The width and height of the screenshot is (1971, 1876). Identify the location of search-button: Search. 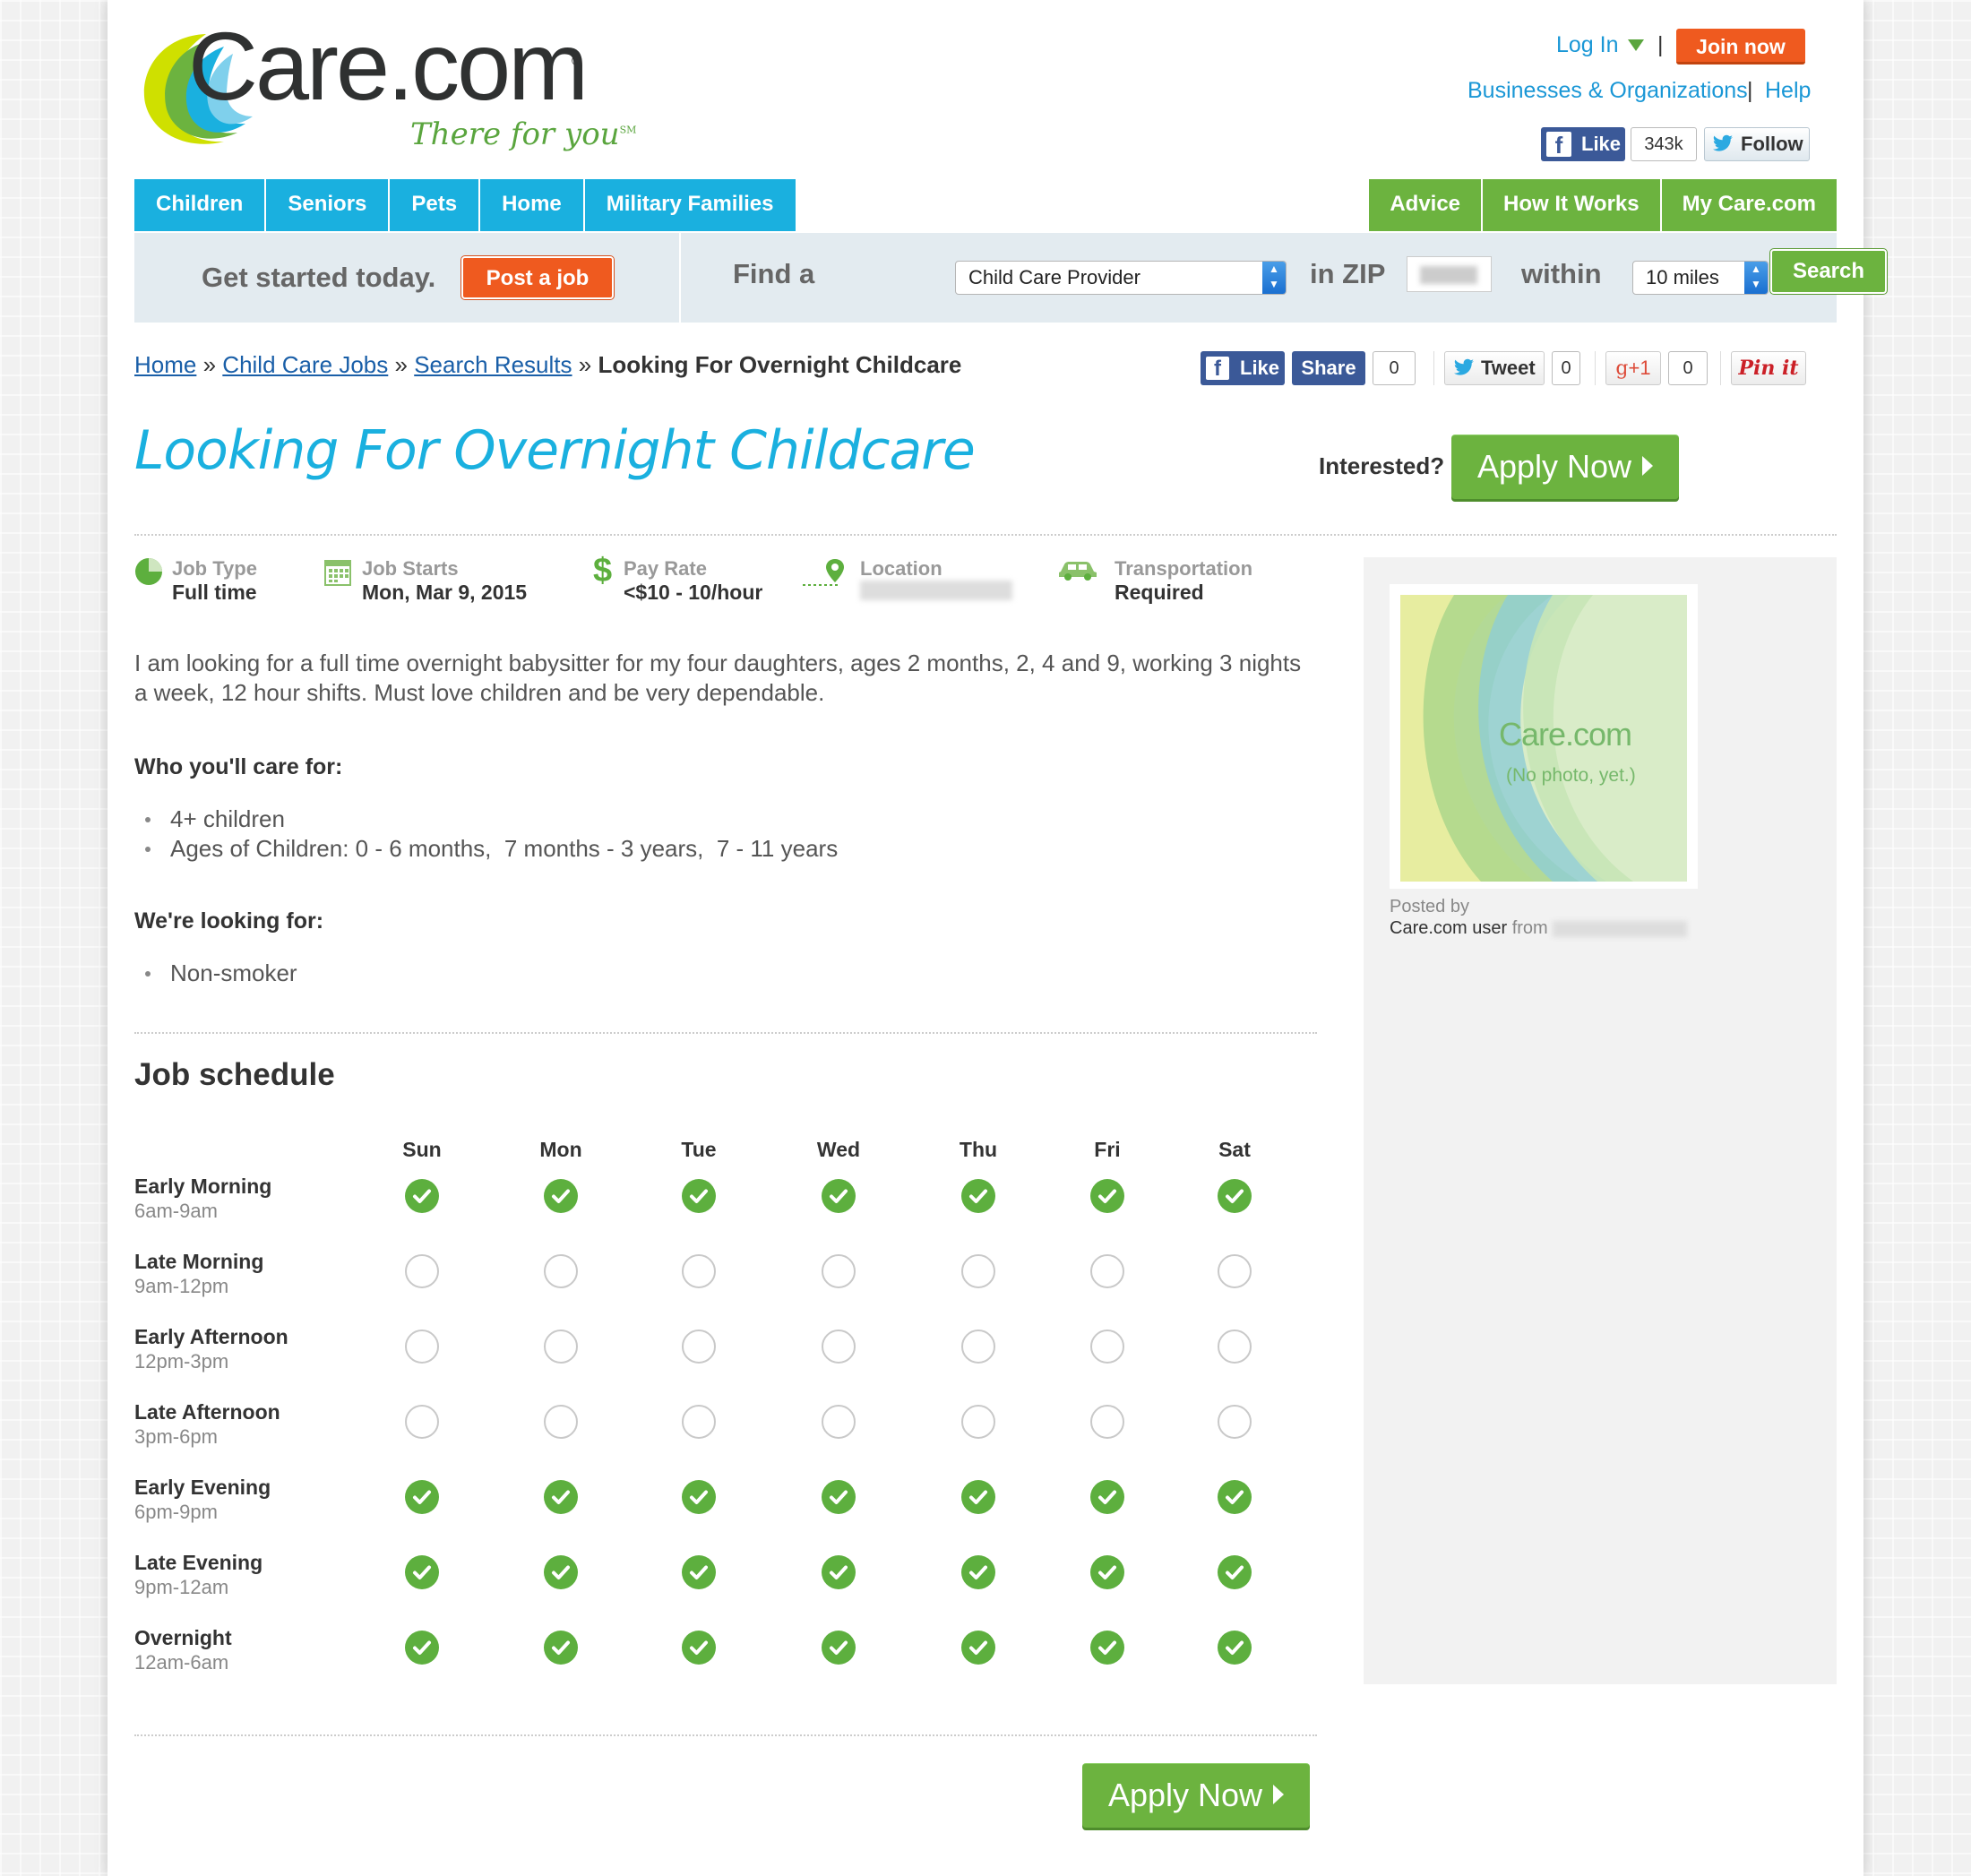
(1828, 271).